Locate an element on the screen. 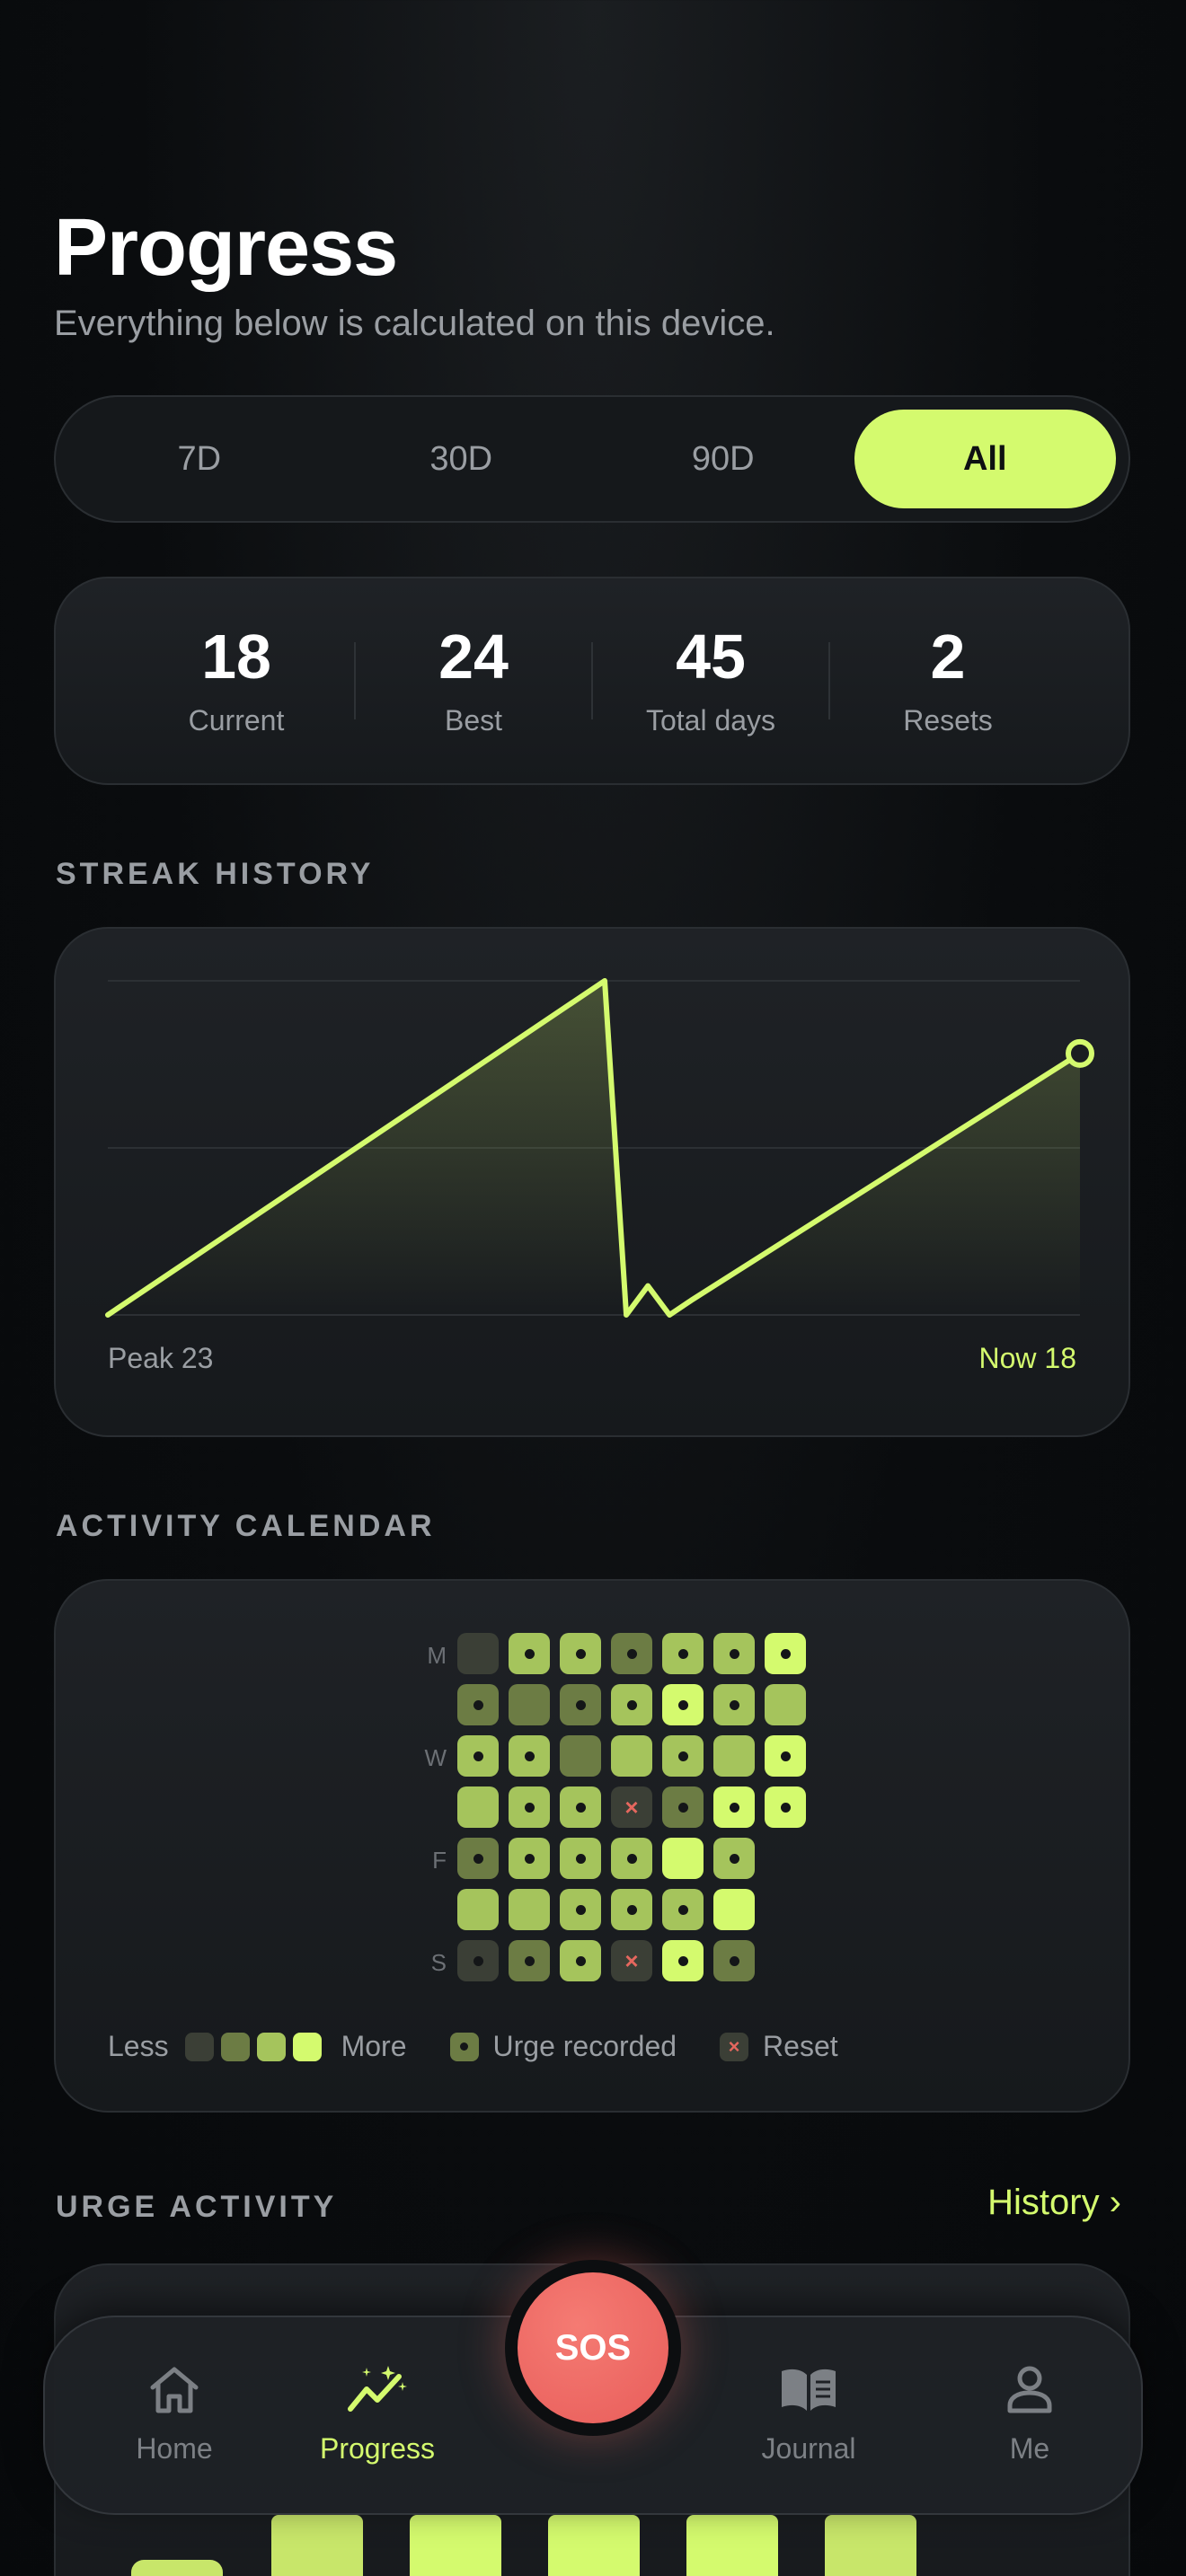  stat-value: 2 is located at coordinates (948, 656).